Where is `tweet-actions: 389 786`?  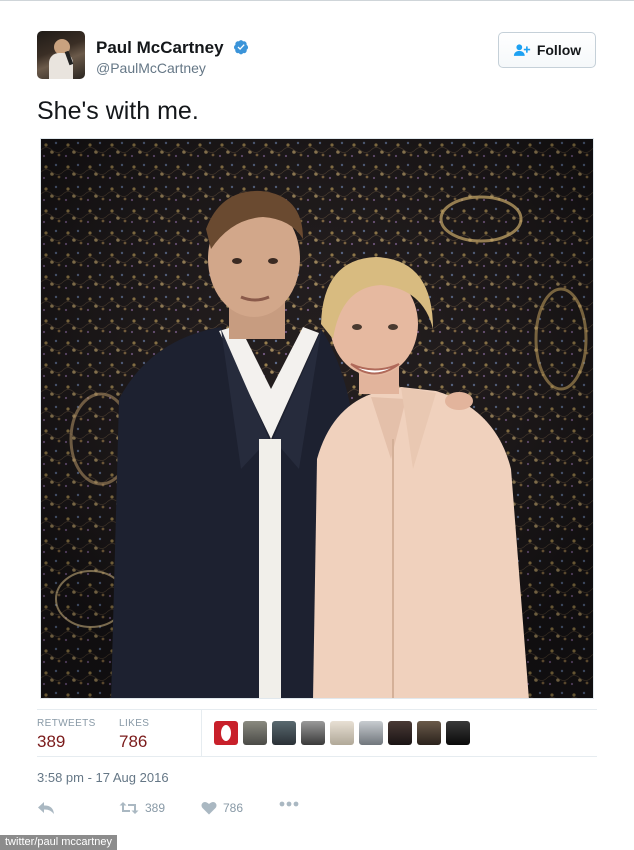 tweet-actions: 389 786 is located at coordinates (237, 813).